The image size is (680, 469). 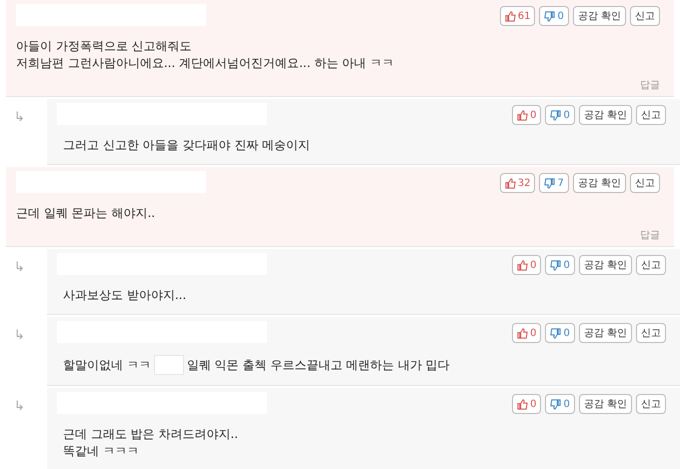 What do you see at coordinates (318, 365) in the screenshot?
I see `comment-text: 일퀘 익몬 출첵 우르스끝내고 메랜하는 내가 밉다` at bounding box center [318, 365].